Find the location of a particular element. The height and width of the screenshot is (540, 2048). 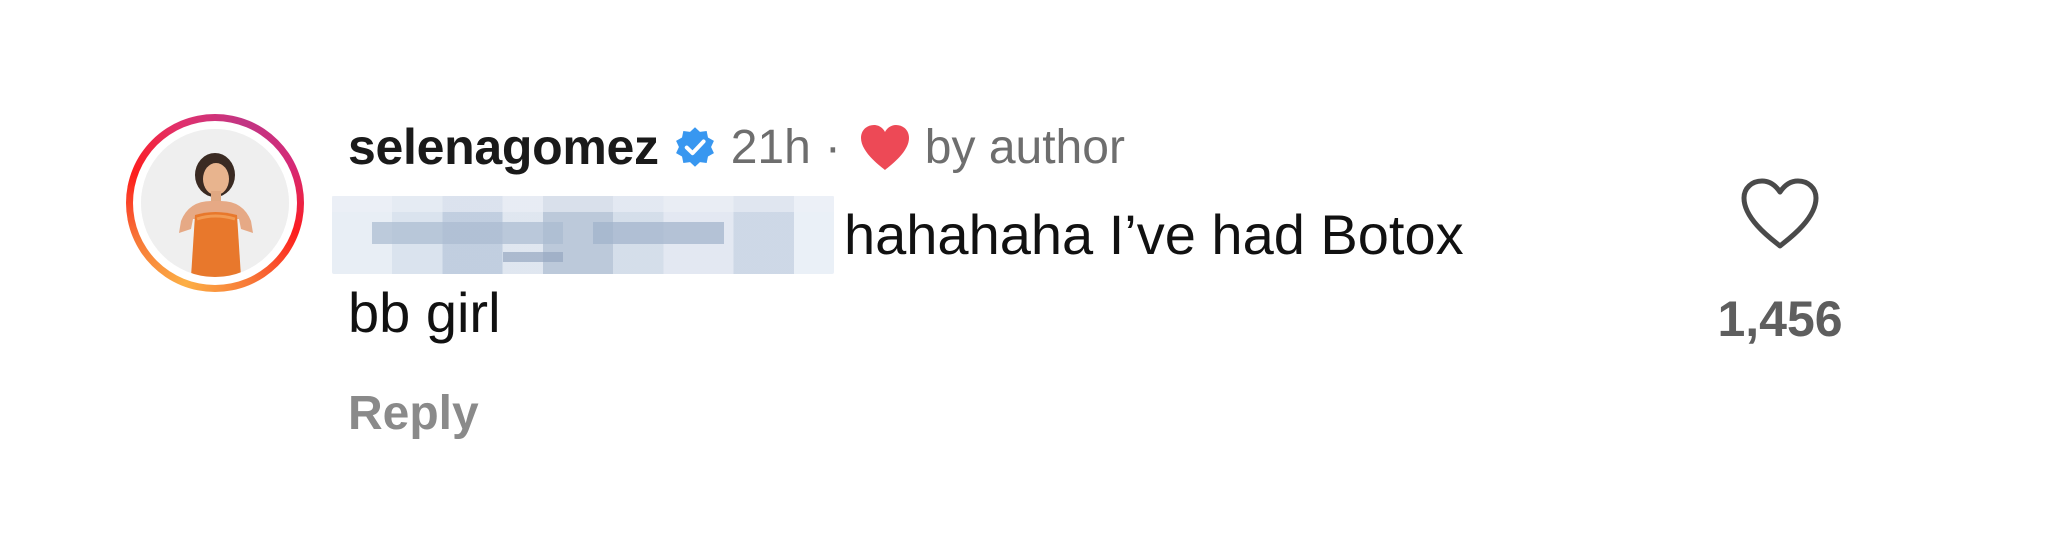

avatar is located at coordinates (215, 203).